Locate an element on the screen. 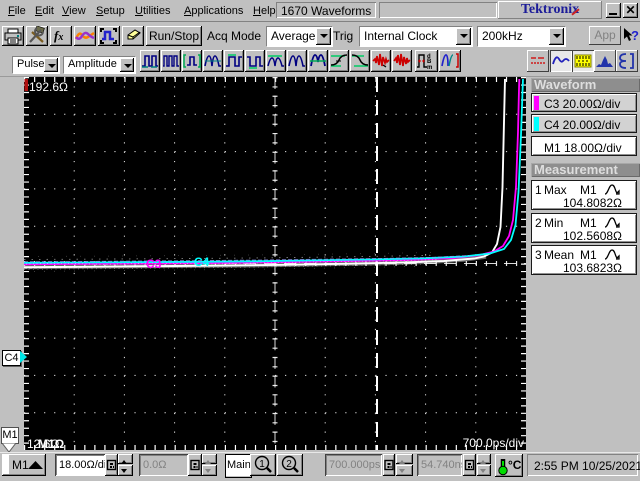 This screenshot has height=481, width=640. svg-text: 700.0ps/div is located at coordinates (493, 443).